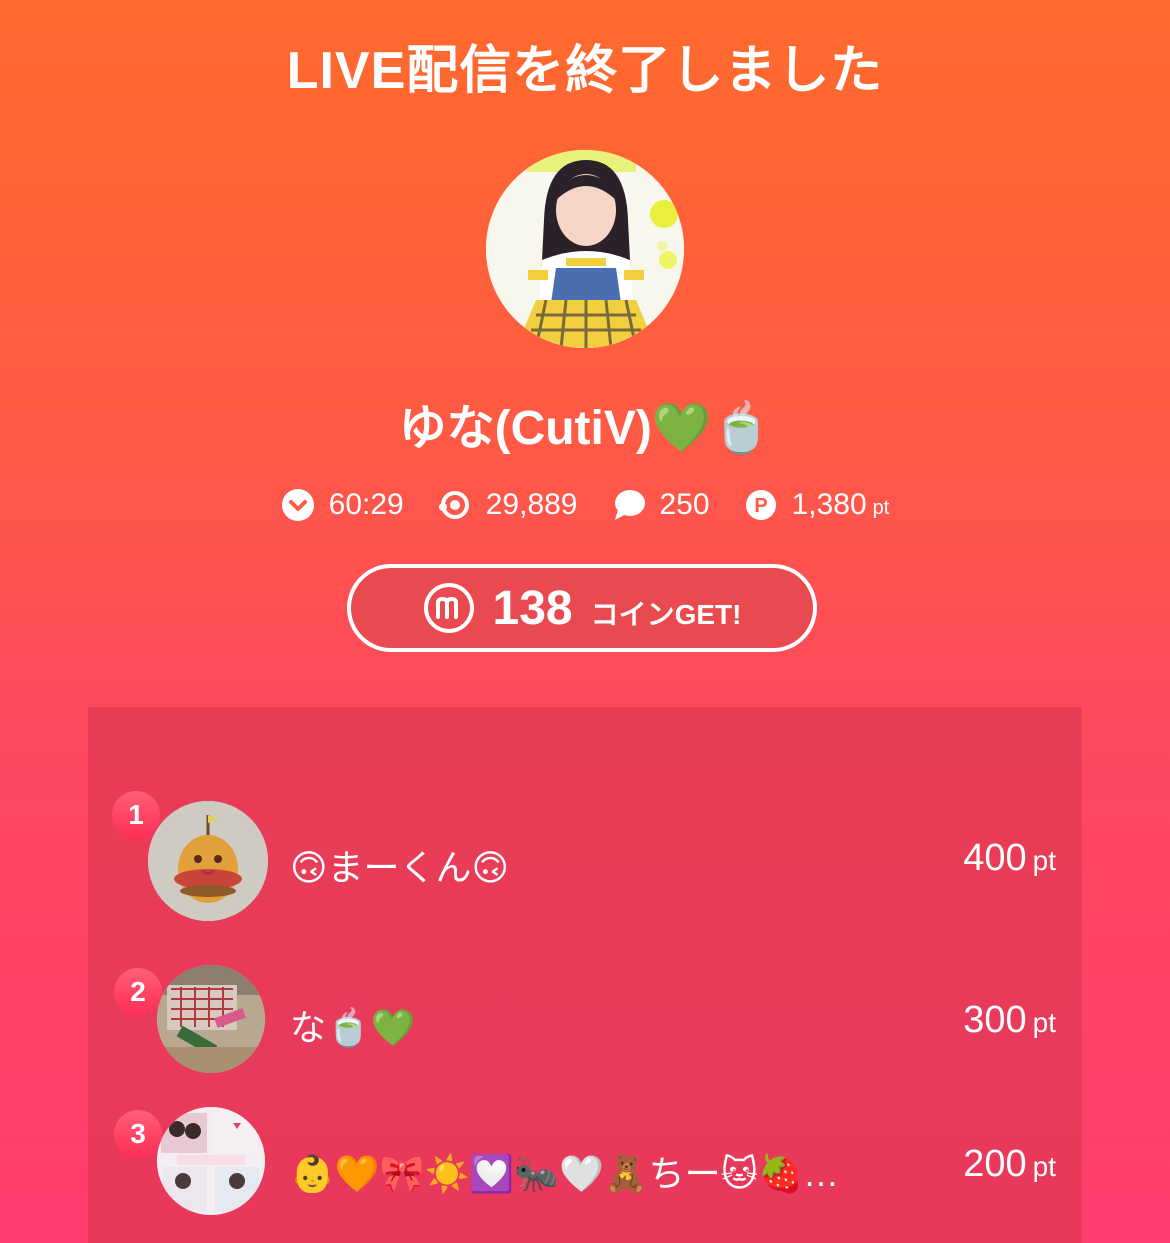 This screenshot has width=1170, height=1243. I want to click on coin-amount: 138, so click(532, 608).